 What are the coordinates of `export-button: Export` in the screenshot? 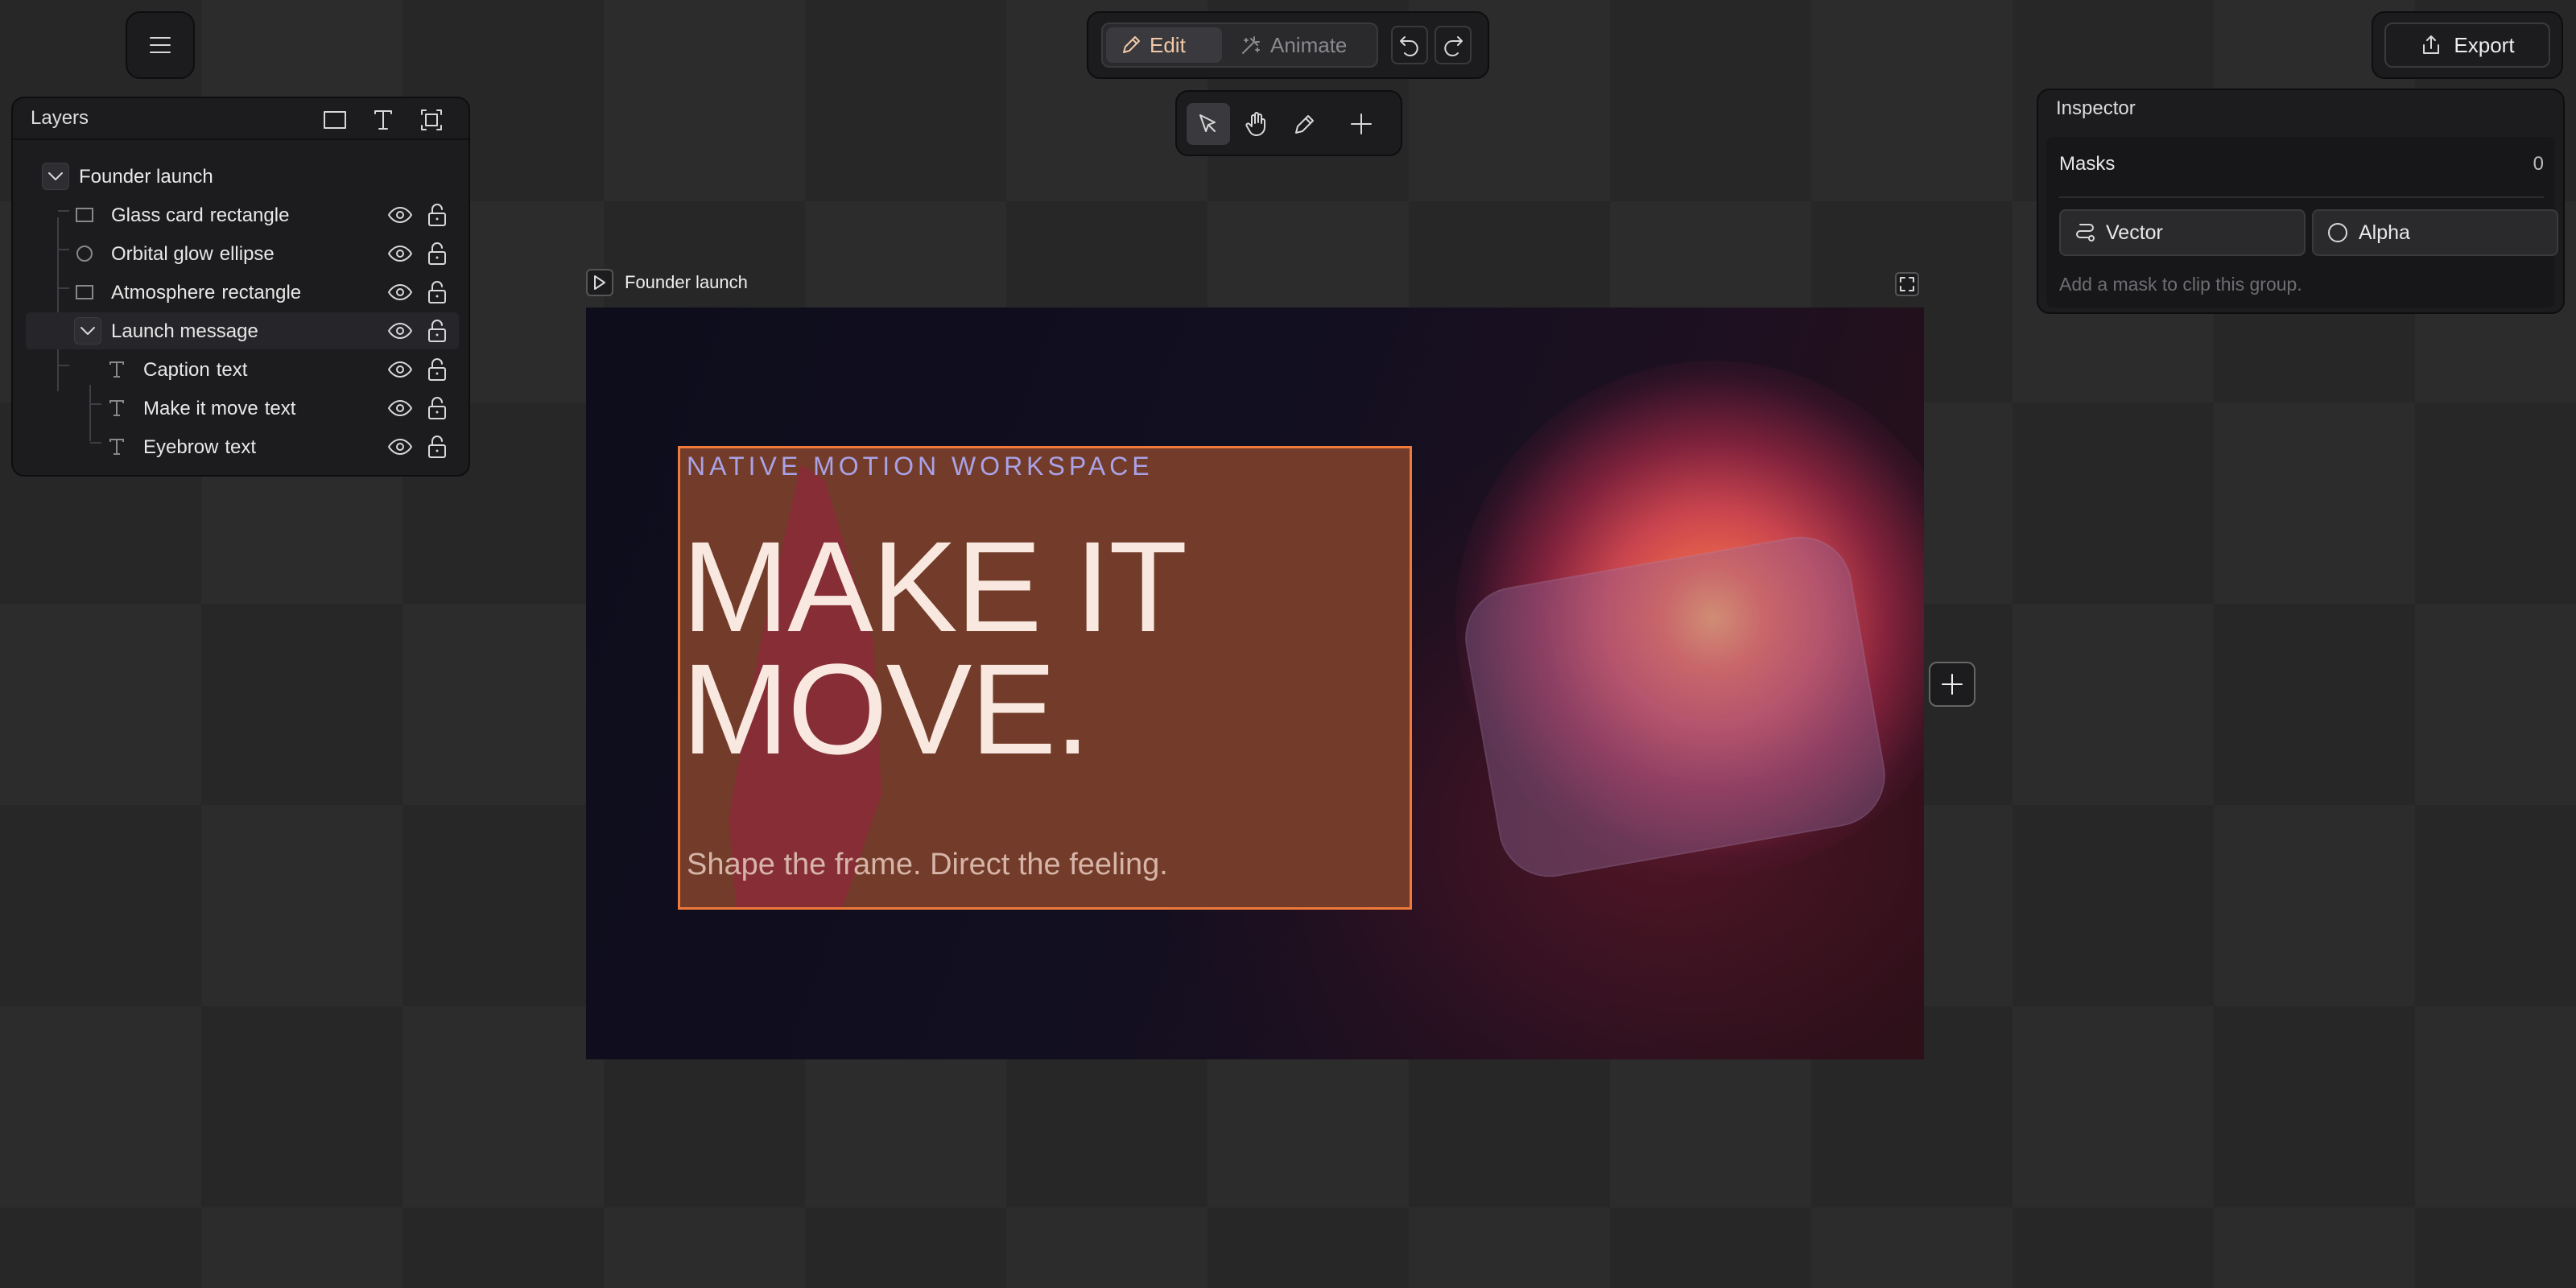 It's located at (2467, 45).